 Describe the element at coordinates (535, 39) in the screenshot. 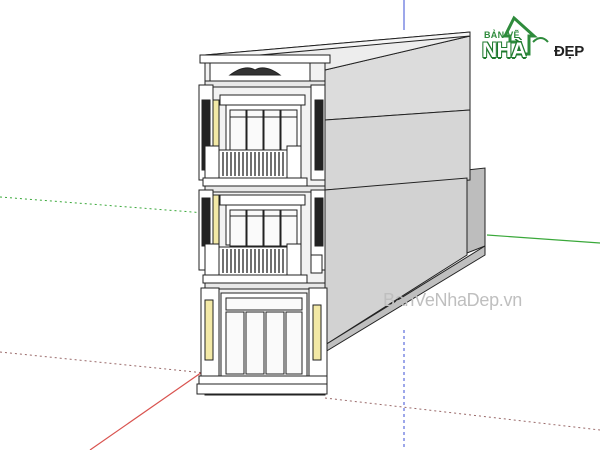

I see `site-logo: BẢN VẼ NHÀ ĐẸP` at that location.